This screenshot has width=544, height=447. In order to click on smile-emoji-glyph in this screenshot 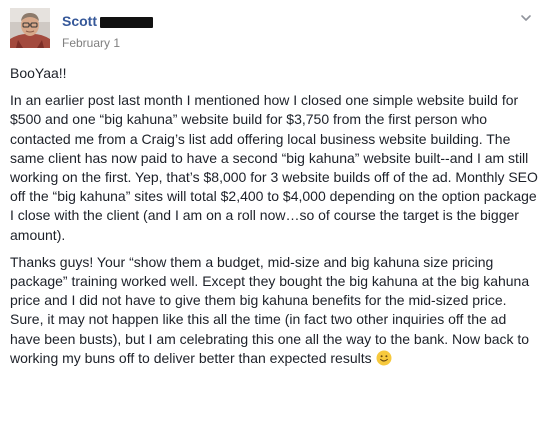, I will do `click(384, 358)`.